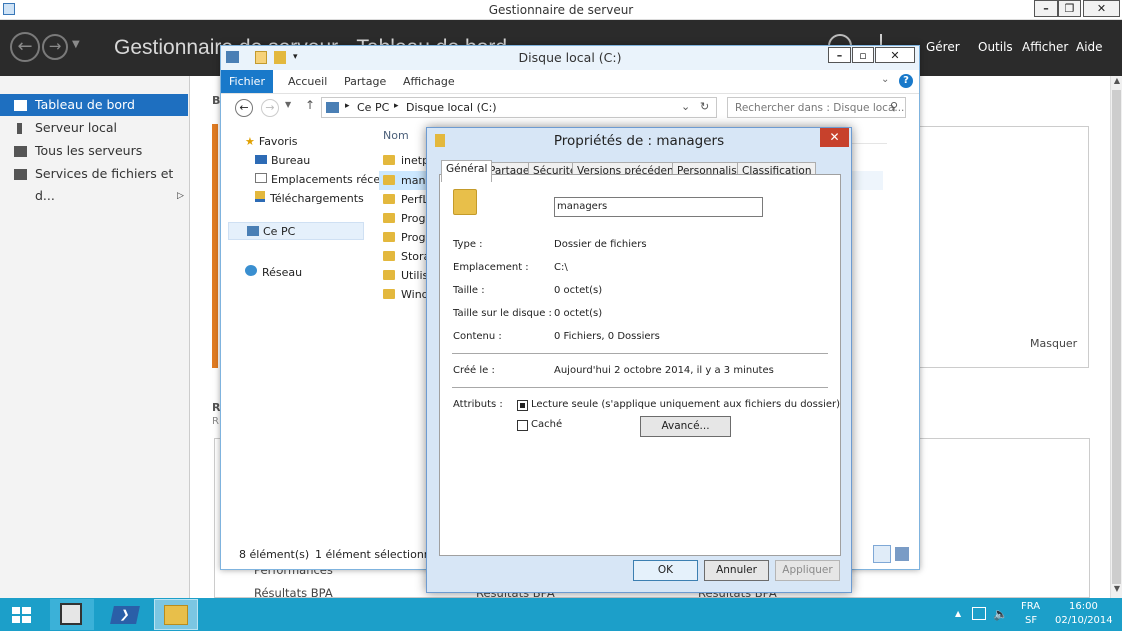  Describe the element at coordinates (396, 135) in the screenshot. I see `column-header-name: Nom` at that location.